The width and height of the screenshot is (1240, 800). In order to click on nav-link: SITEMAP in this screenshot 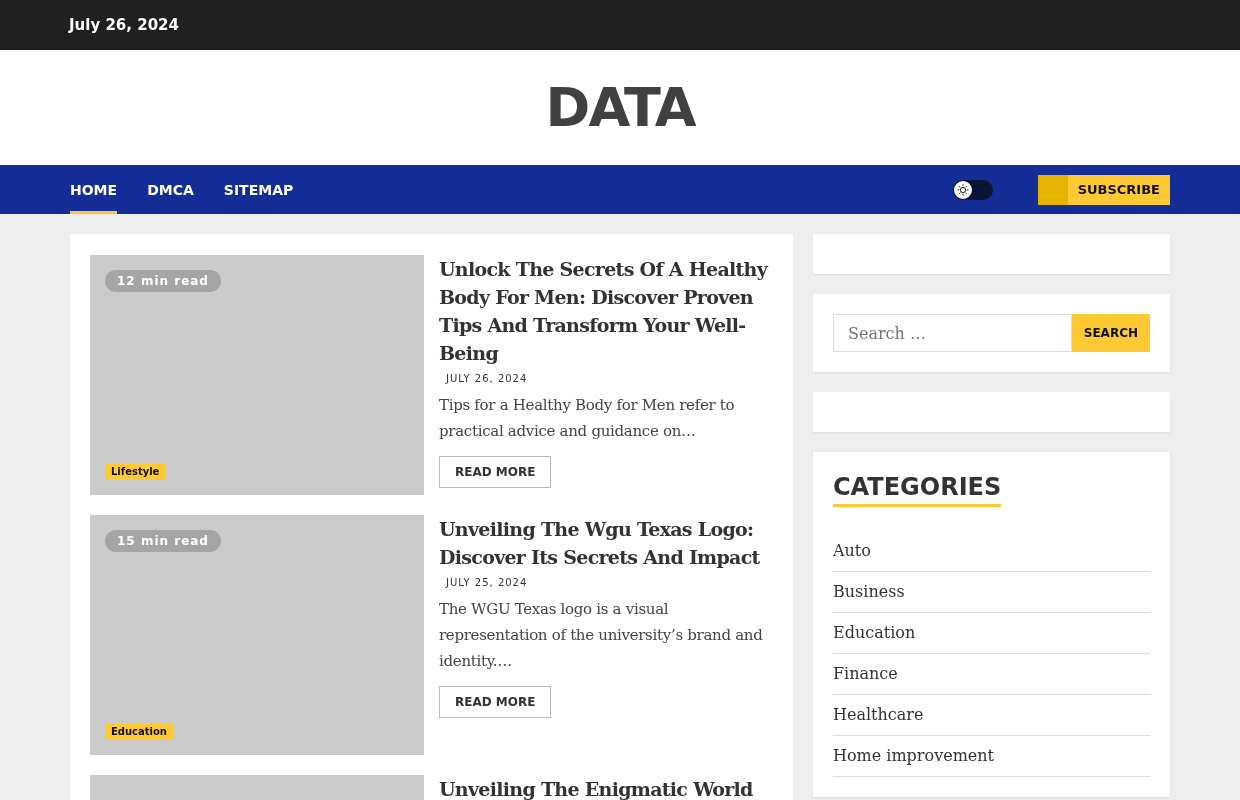, I will do `click(258, 189)`.